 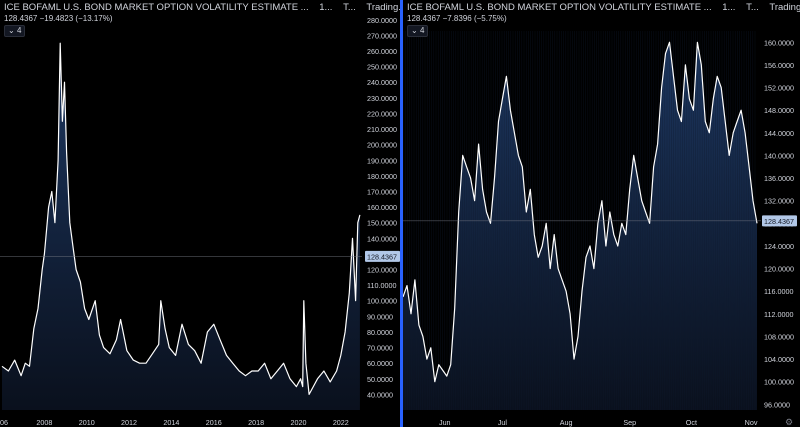 I want to click on right-x-tick-label: Sep, so click(x=629, y=422).